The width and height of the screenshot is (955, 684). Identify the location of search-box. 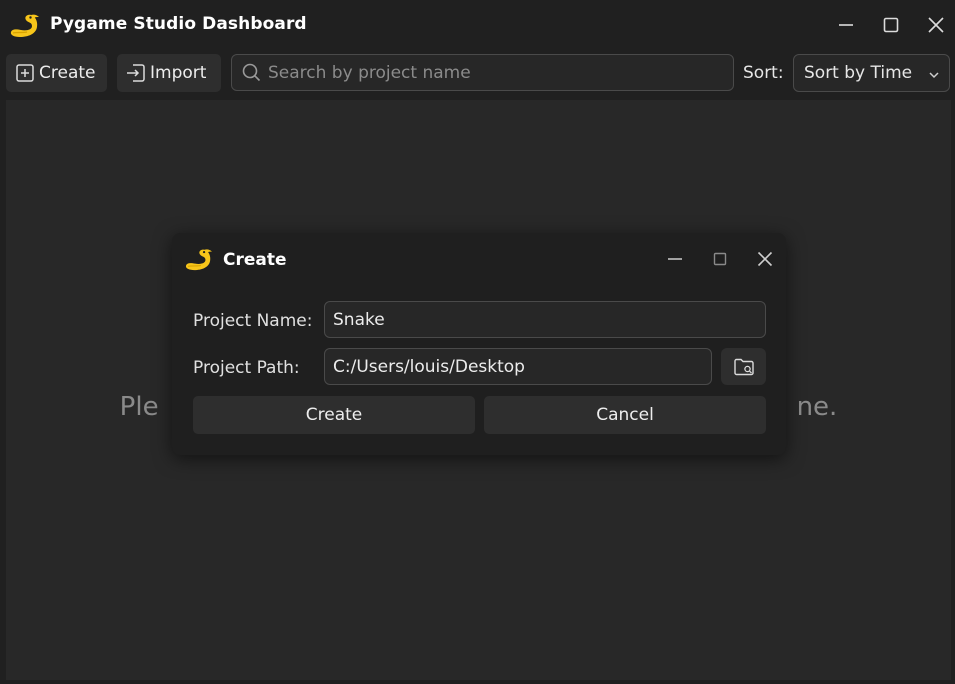
(482, 72).